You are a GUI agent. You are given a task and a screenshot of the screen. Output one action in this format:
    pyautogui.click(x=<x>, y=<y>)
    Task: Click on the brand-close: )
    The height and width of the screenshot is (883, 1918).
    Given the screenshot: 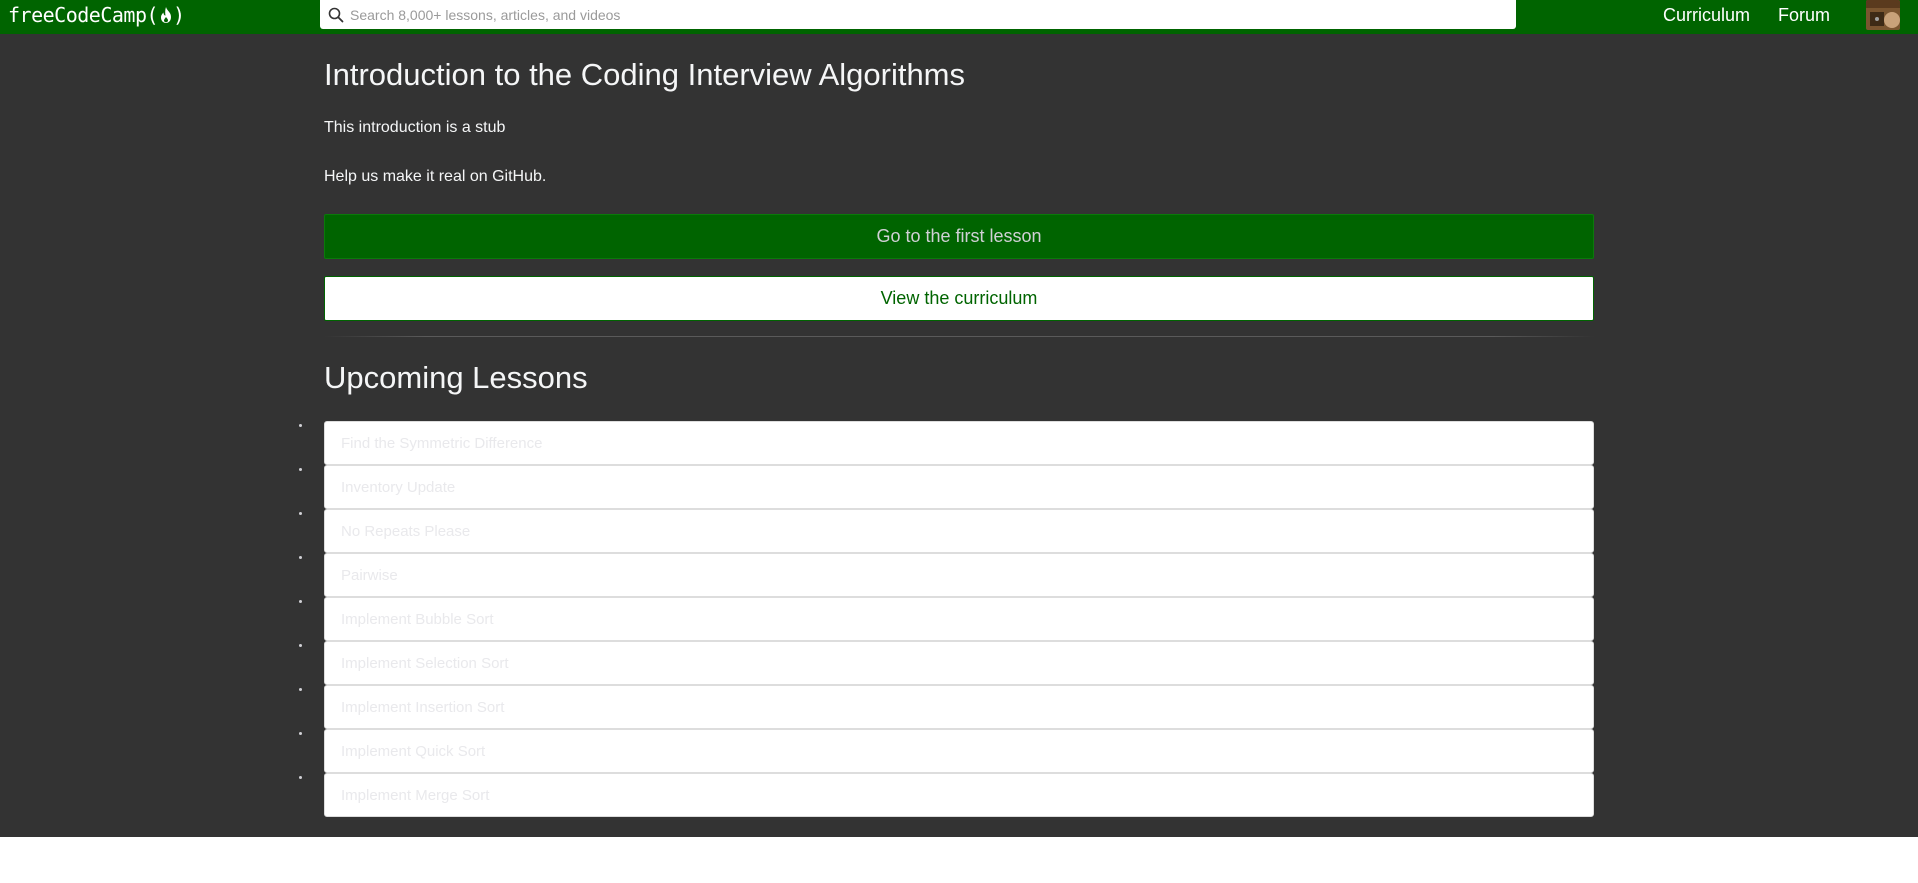 What is the action you would take?
    pyautogui.click(x=179, y=15)
    